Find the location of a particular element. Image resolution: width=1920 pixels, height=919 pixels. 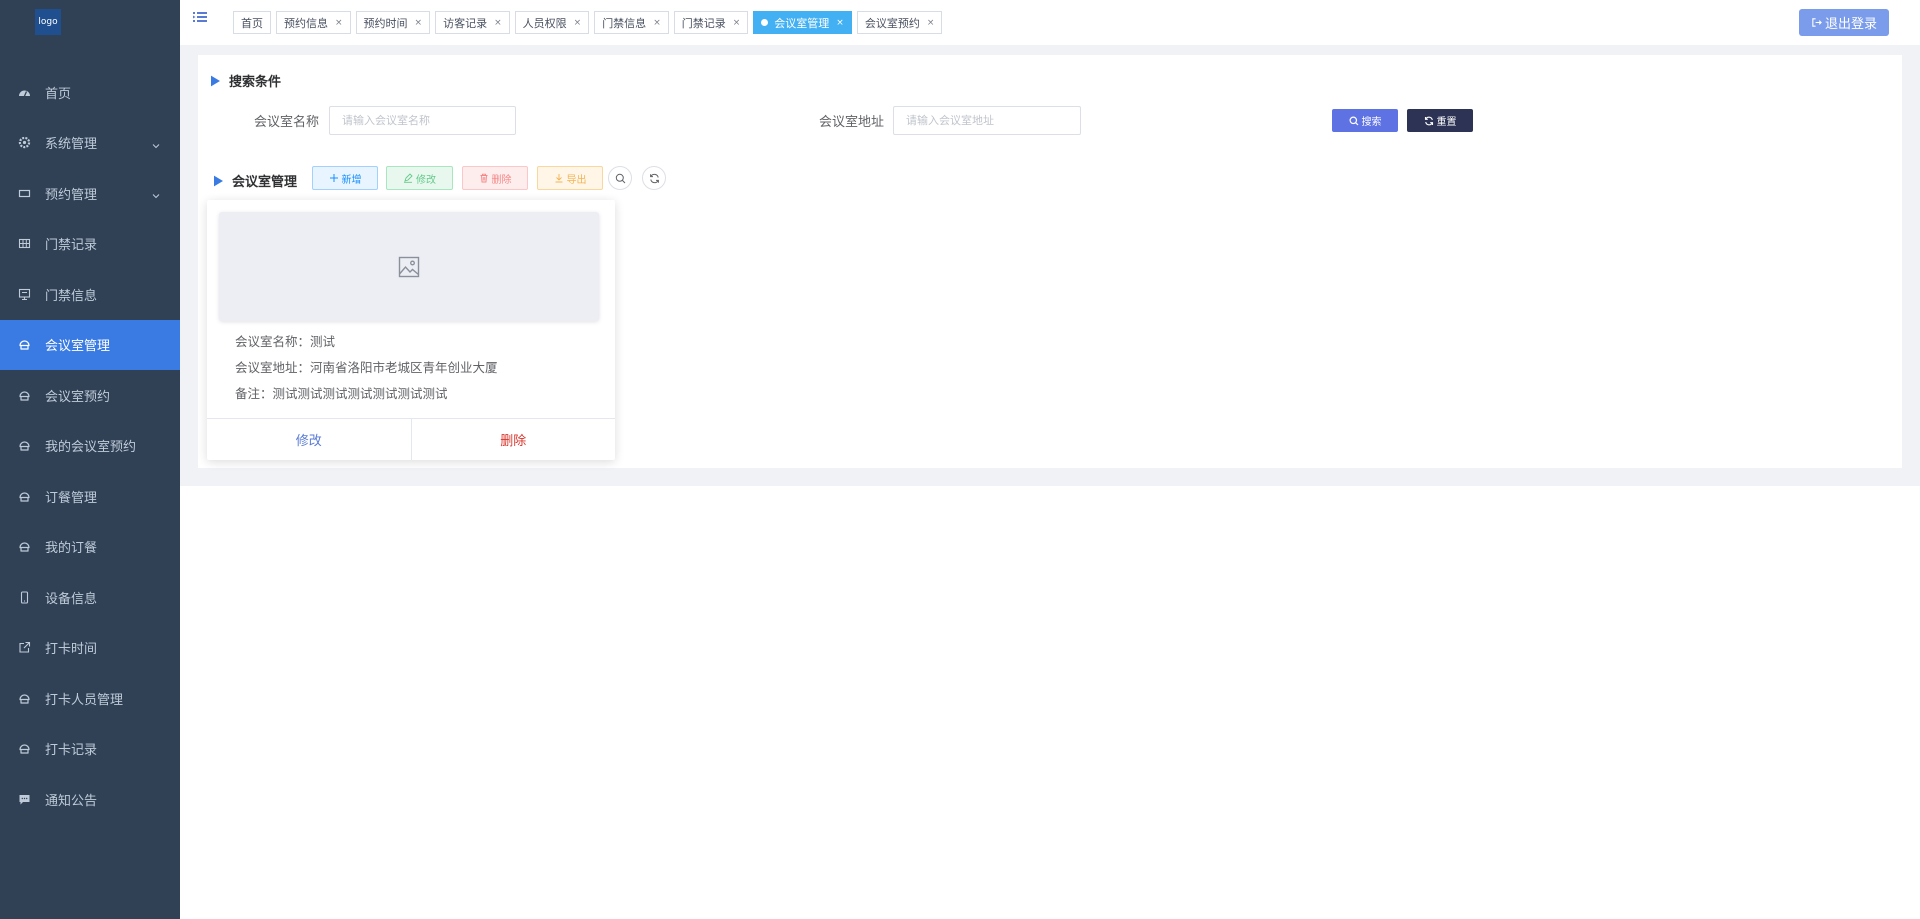

external-link-icon is located at coordinates (24, 647).